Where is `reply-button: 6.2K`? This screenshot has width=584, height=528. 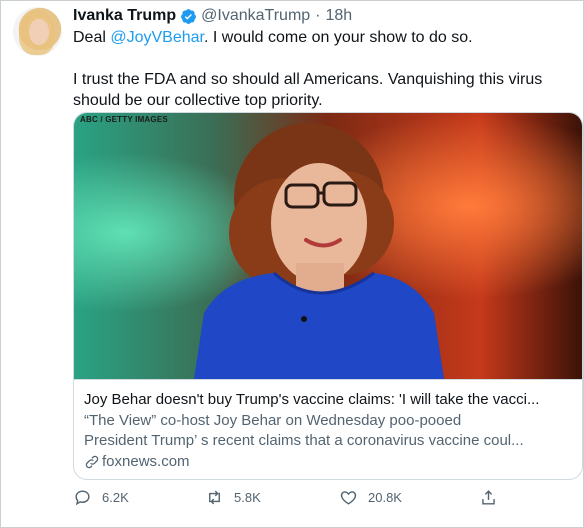 reply-button: 6.2K is located at coordinates (101, 497).